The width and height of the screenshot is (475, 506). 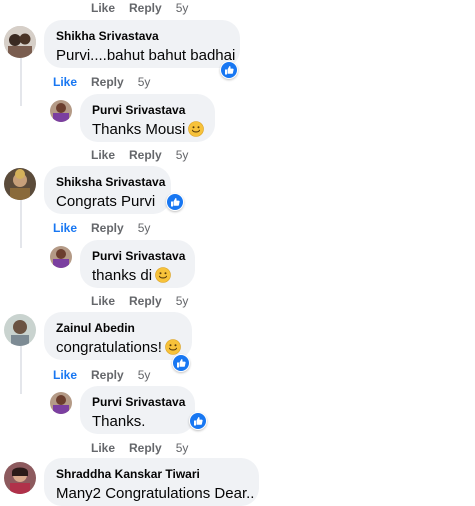 I want to click on comment-text-content: congratulations!, so click(x=109, y=347).